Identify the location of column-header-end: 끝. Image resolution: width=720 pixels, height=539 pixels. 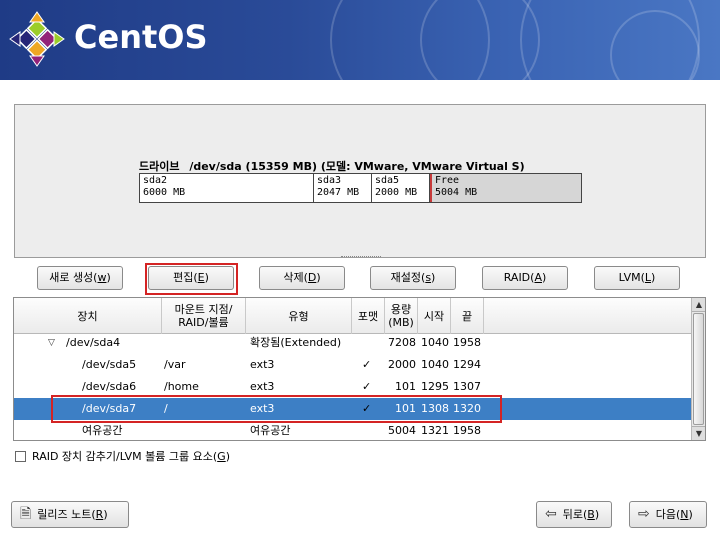
(467, 316).